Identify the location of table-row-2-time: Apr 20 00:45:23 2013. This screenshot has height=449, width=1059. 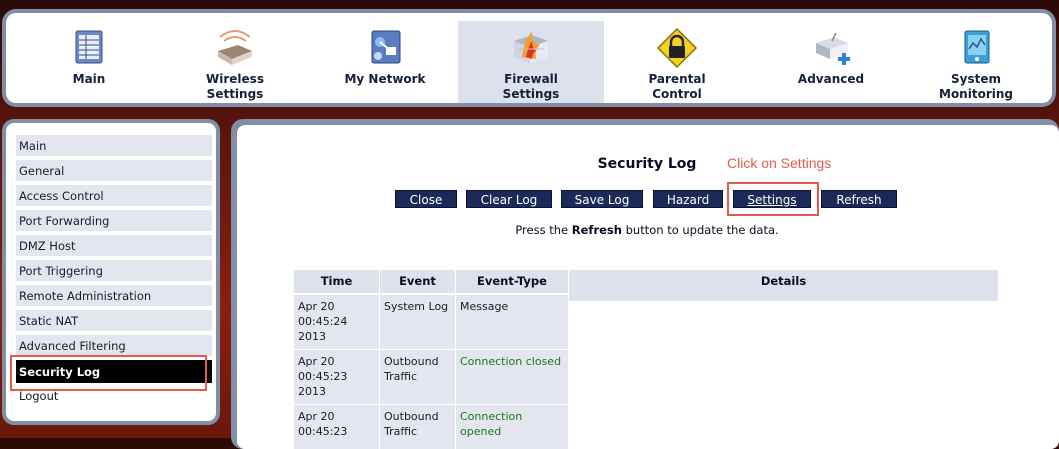
(337, 377).